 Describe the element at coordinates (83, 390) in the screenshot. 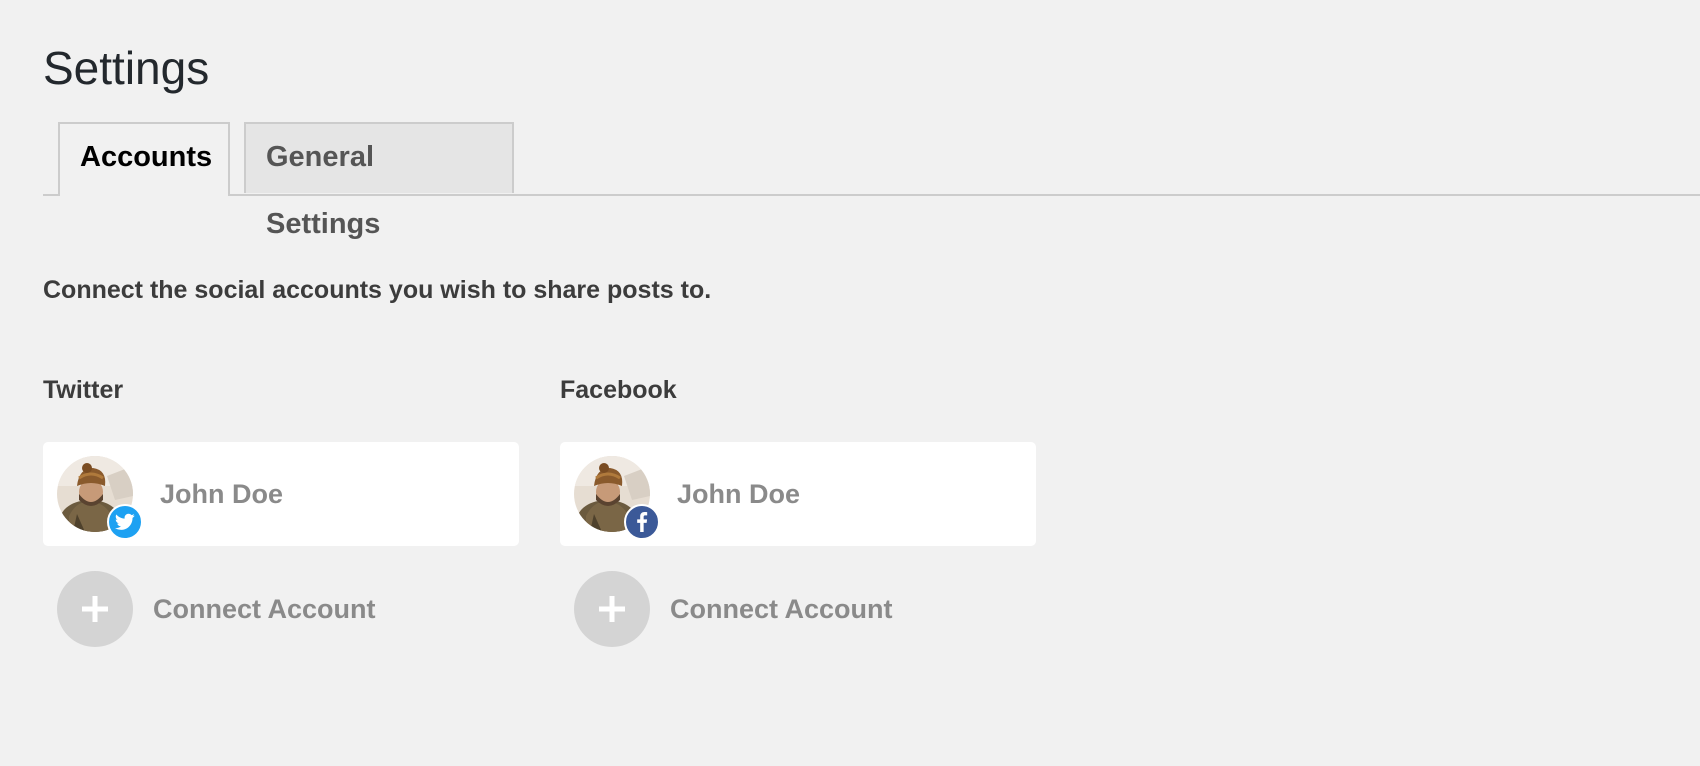

I see `network-heading-twitter: Twitter` at that location.